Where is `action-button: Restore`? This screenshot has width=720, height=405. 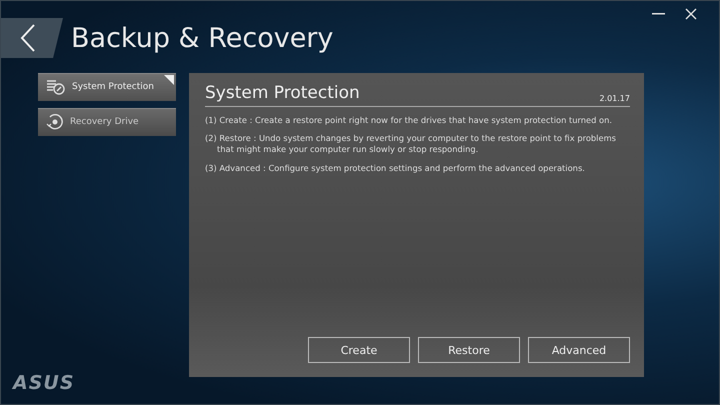
action-button: Restore is located at coordinates (469, 350).